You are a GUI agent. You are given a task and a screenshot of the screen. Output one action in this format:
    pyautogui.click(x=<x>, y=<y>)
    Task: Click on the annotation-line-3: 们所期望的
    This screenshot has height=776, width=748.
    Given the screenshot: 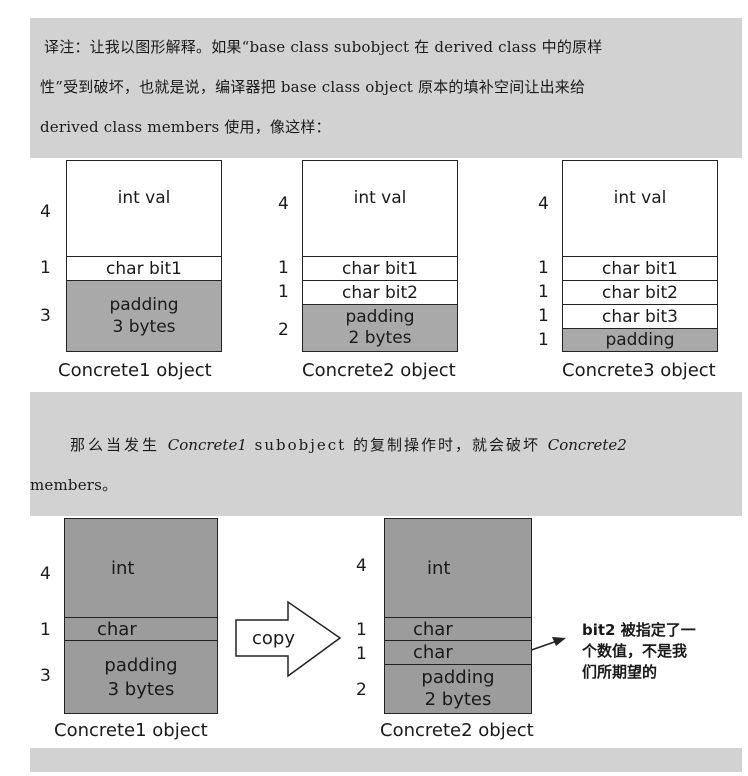 What is the action you would take?
    pyautogui.click(x=620, y=672)
    